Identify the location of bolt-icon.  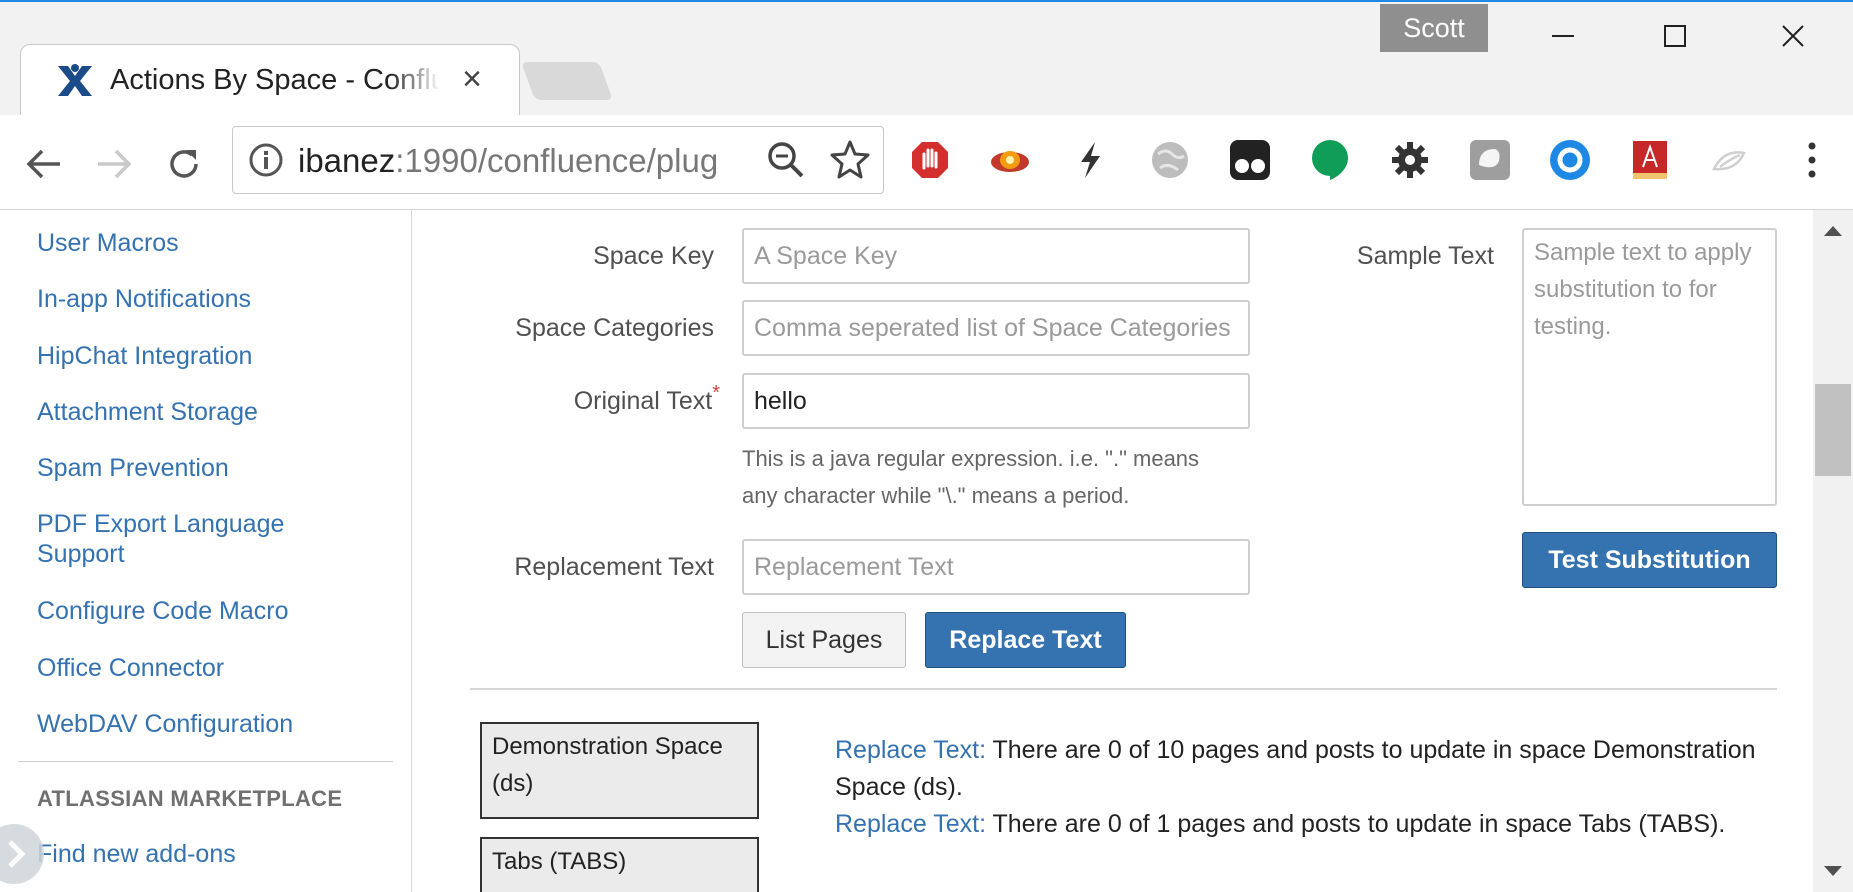
(1090, 160).